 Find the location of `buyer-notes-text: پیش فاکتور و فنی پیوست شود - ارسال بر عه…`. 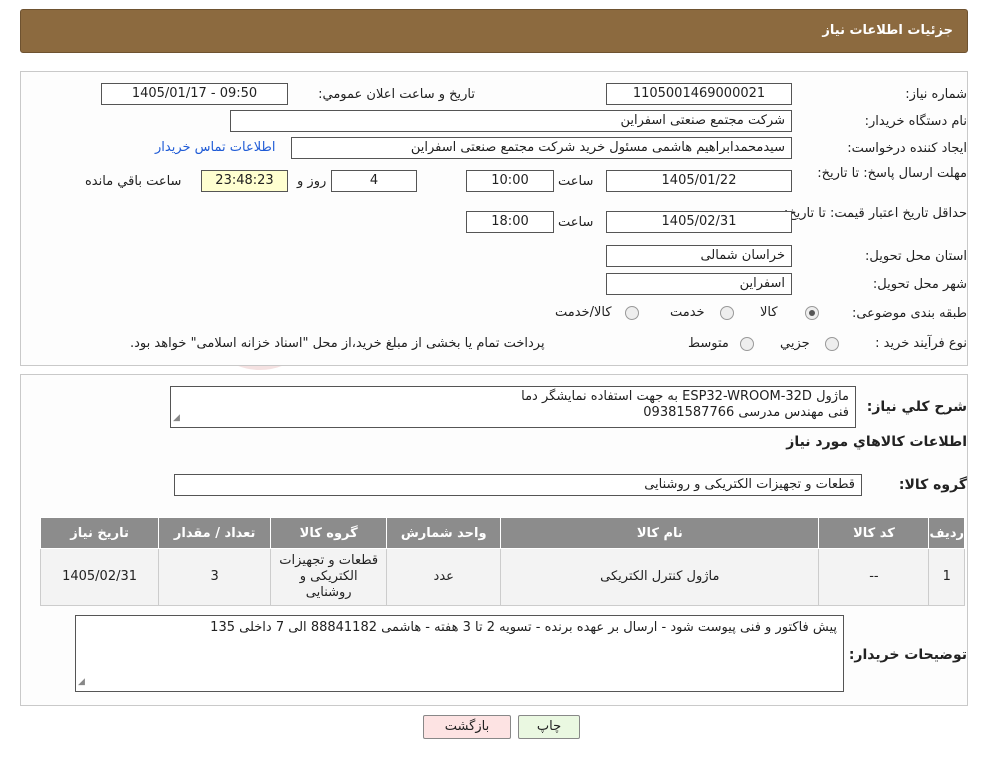

buyer-notes-text: پیش فاکتور و فنی پیوست شود - ارسال بر عه… is located at coordinates (523, 627).